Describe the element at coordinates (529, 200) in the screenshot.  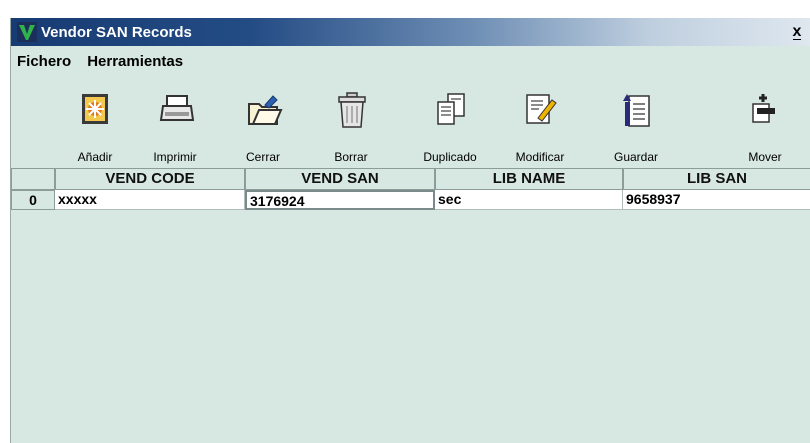
I see `cell-lib-name: sec` at that location.